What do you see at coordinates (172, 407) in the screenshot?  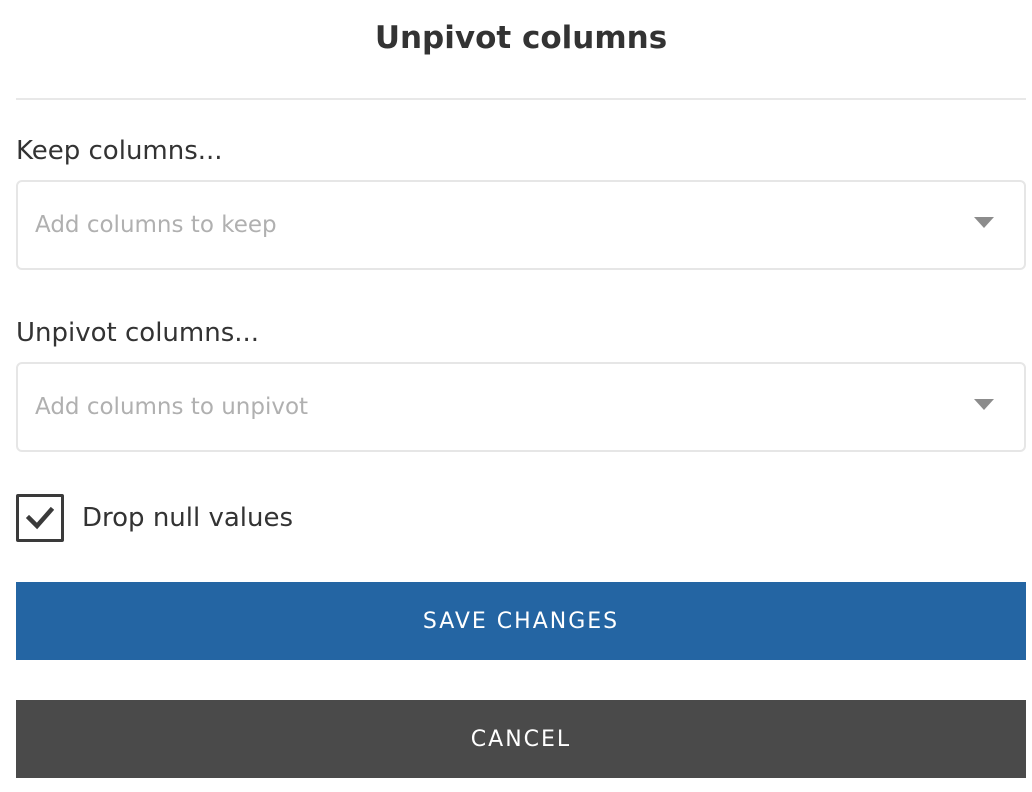 I see `unpivot-columns-placeholder: Add columns to unpivot` at bounding box center [172, 407].